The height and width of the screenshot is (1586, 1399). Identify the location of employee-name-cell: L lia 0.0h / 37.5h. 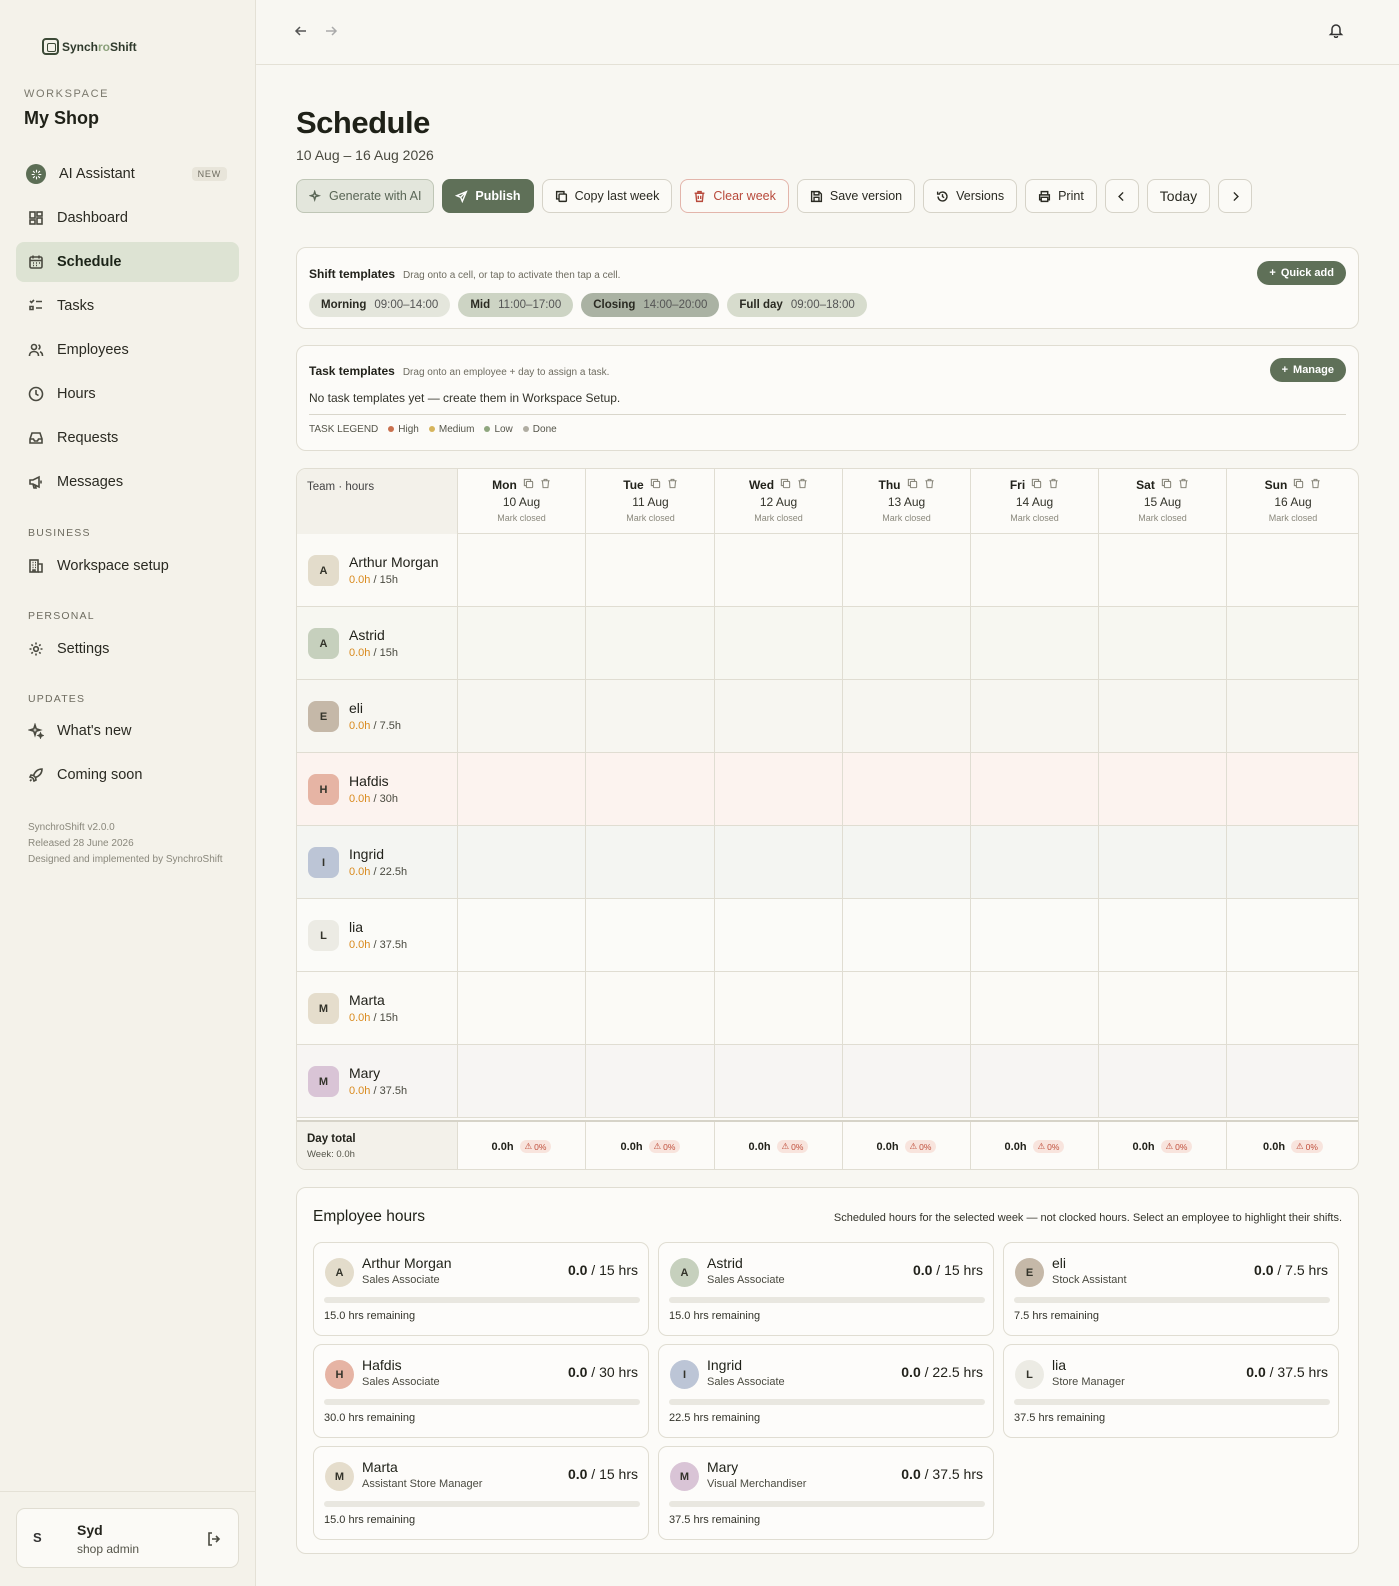
(377, 935).